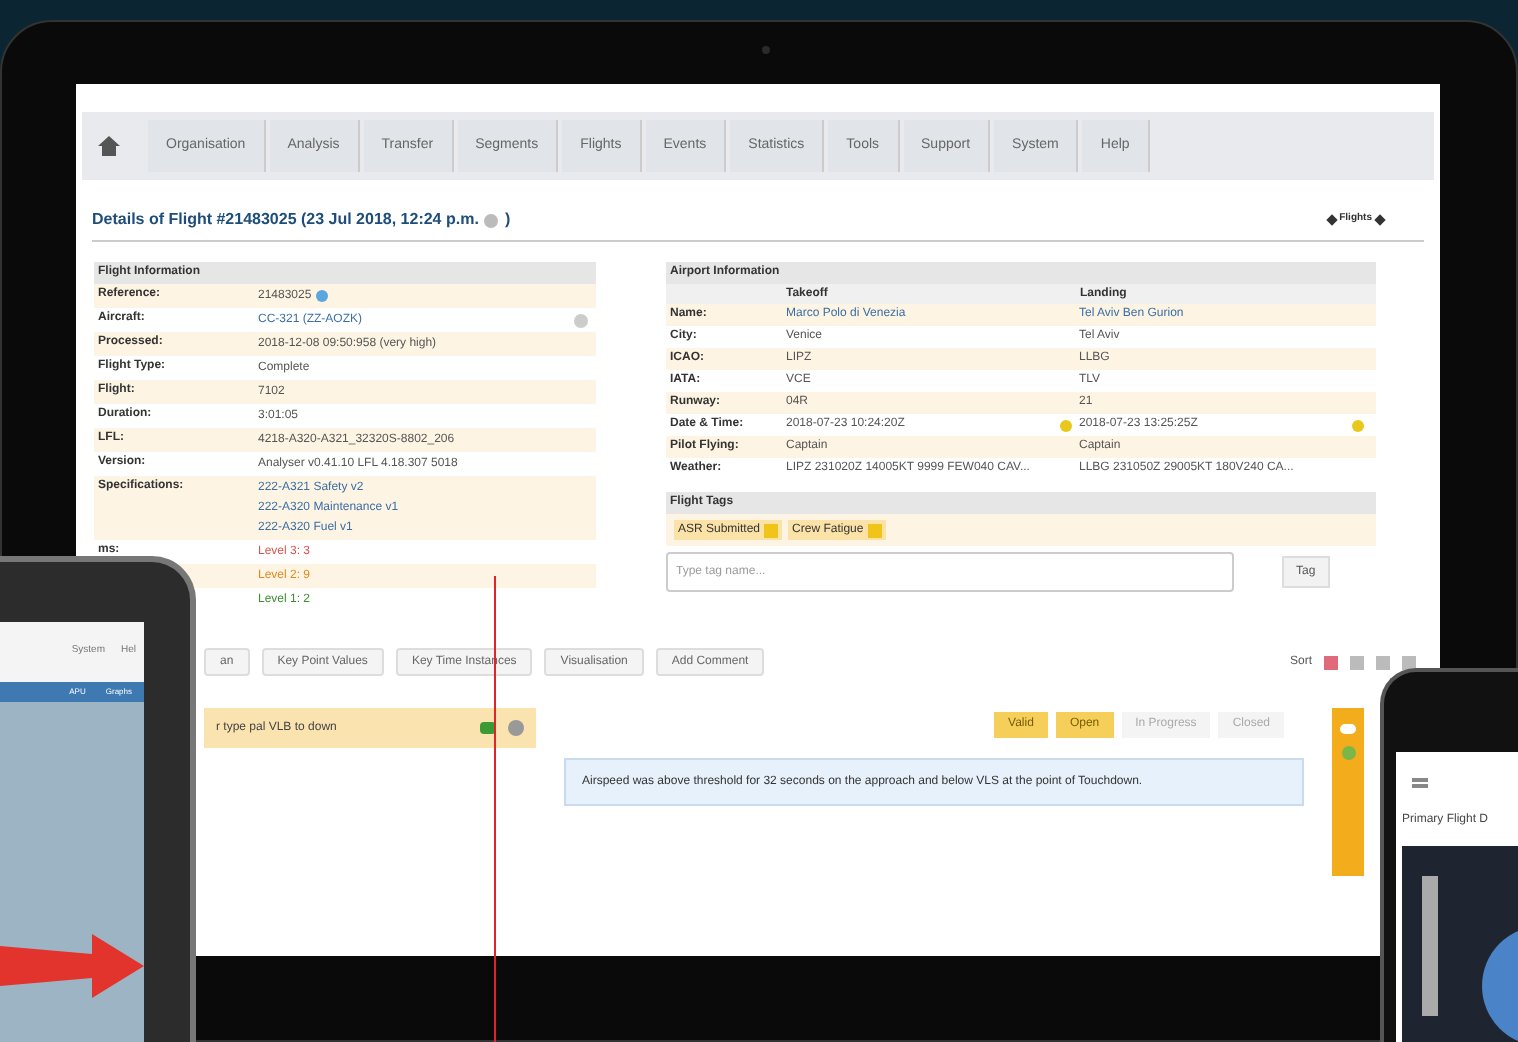 The image size is (1518, 1042). Describe the element at coordinates (285, 220) in the screenshot. I see `page-title: Details of Flight #21483025 (23 Jul 2018, 12:24 p.m.` at that location.